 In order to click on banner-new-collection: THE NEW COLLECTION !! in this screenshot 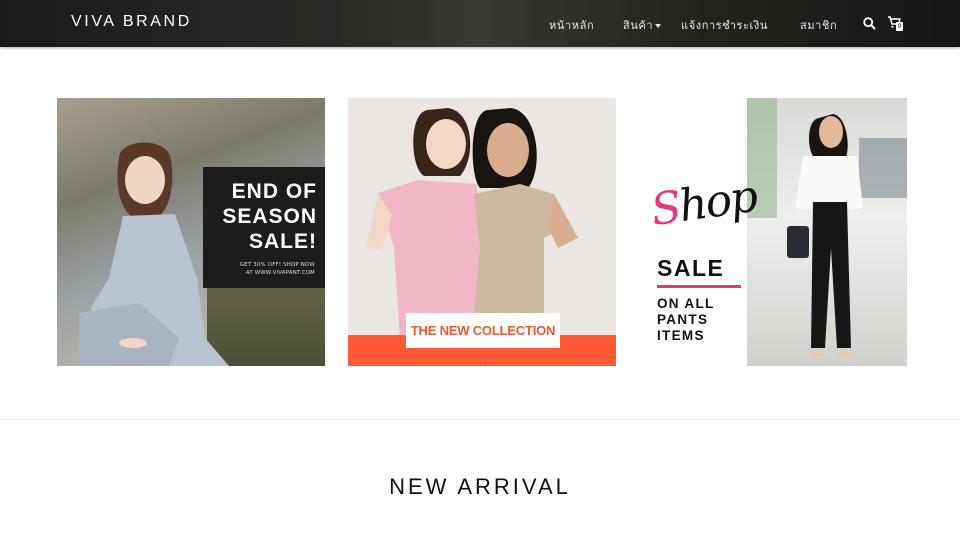, I will do `click(482, 232)`.